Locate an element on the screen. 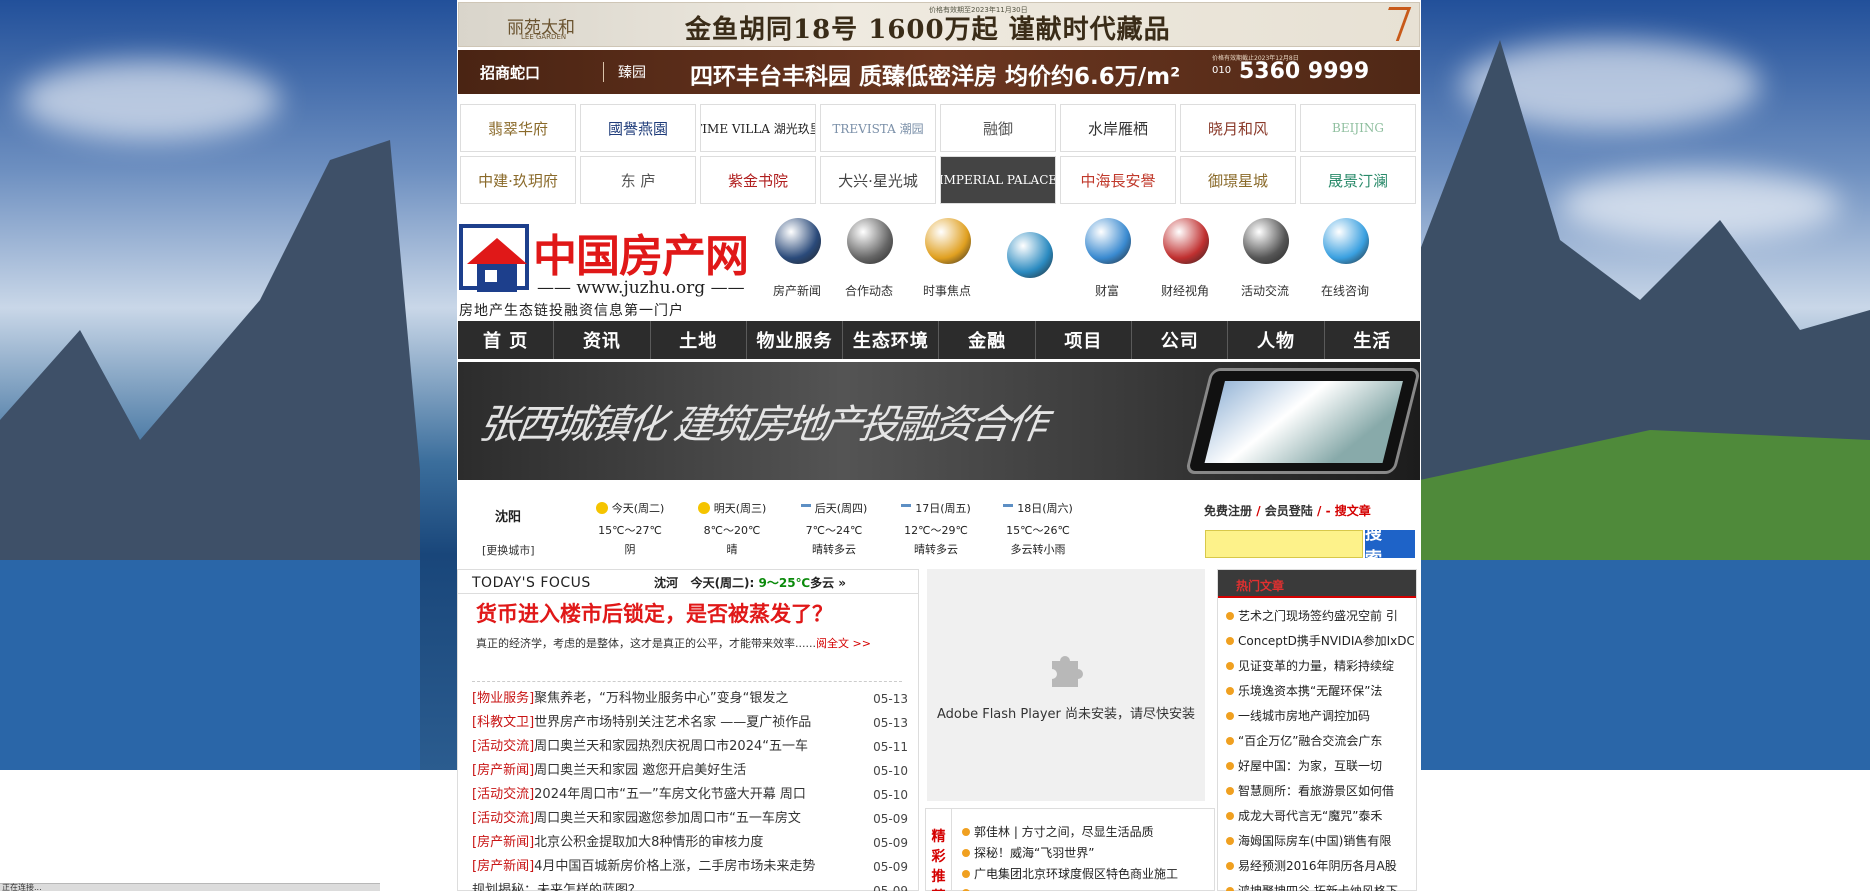 Image resolution: width=1870 pixels, height=891 pixels. project-logo: 中海長安譽 is located at coordinates (1118, 180).